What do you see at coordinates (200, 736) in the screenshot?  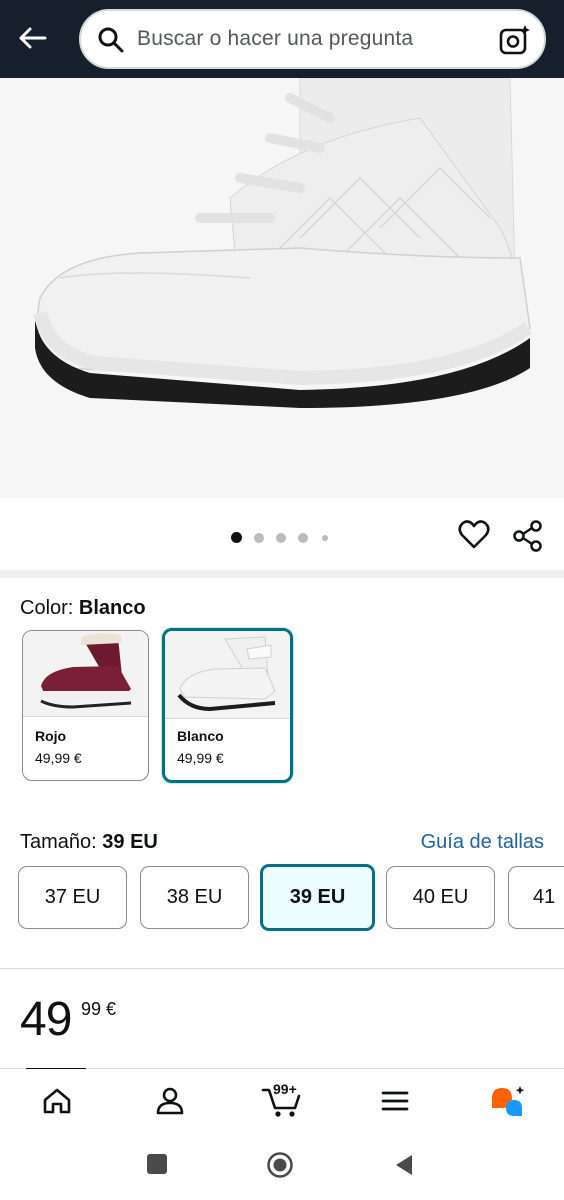 I see `swatch-name: Blanco` at bounding box center [200, 736].